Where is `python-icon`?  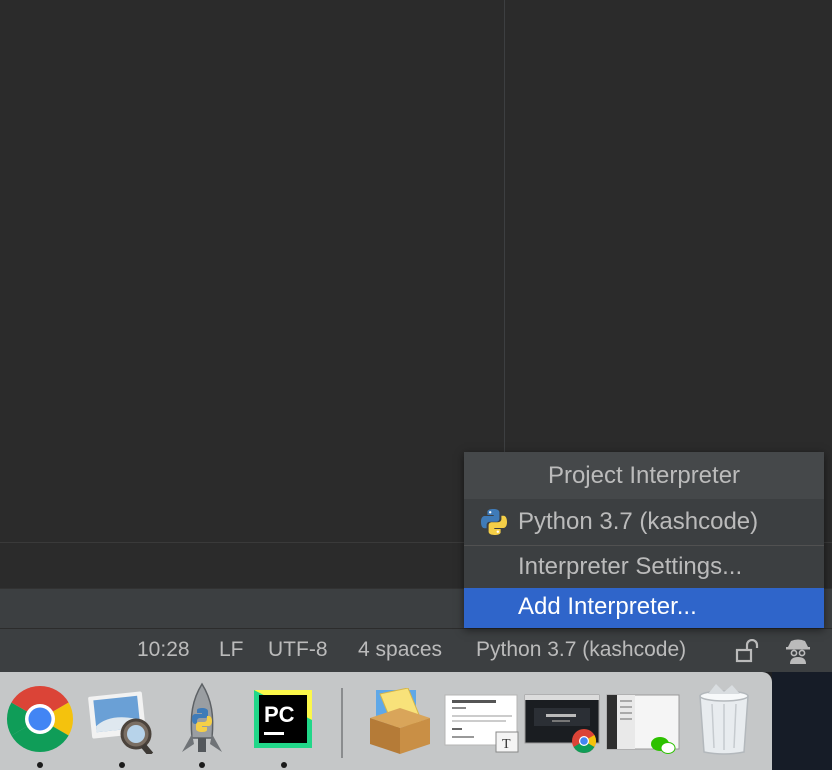
python-icon is located at coordinates (494, 522).